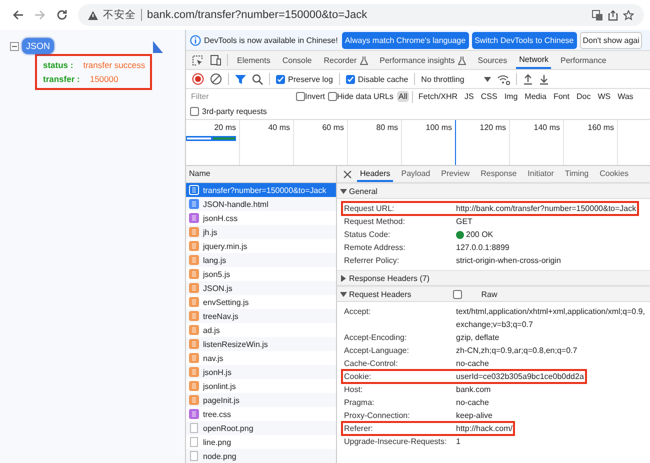 This screenshot has width=650, height=463. Describe the element at coordinates (462, 60) in the screenshot. I see `flask-icon` at that location.